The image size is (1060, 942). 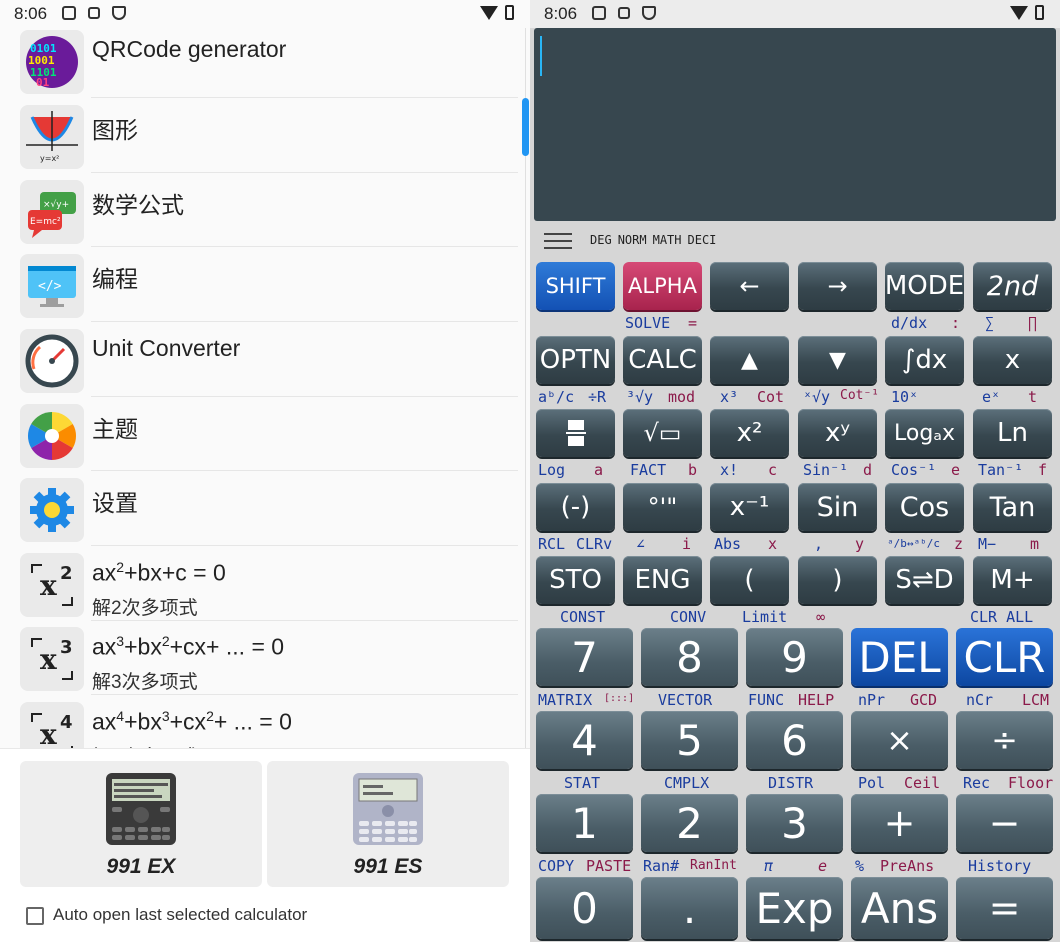 What do you see at coordinates (689, 908) in the screenshot?
I see `decimal-point-key: .` at bounding box center [689, 908].